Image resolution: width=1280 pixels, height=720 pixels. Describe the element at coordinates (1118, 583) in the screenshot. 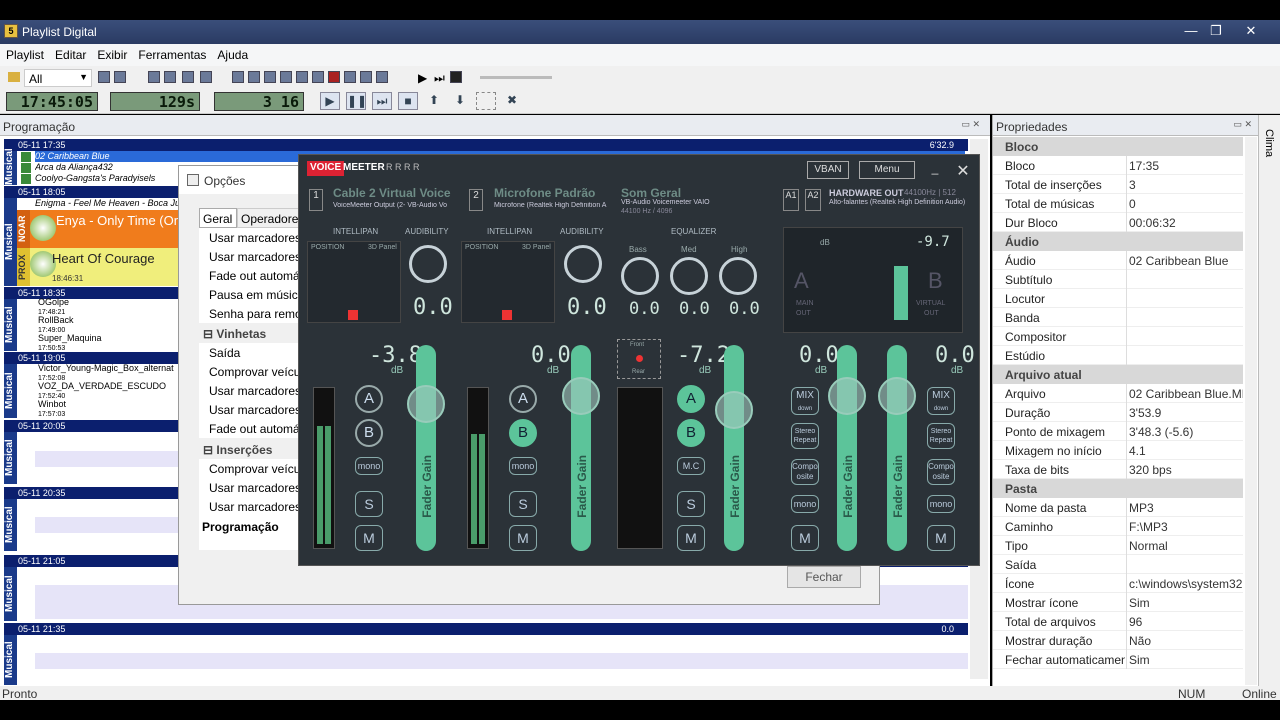

I see `property-row: Ícone c:\windows\system32` at that location.